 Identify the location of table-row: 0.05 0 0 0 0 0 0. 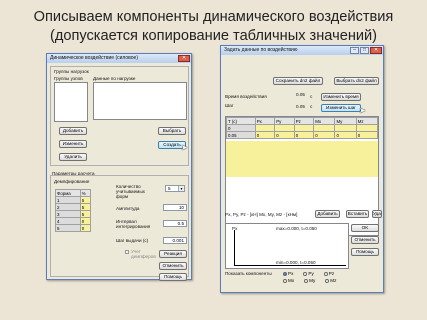
(302, 135).